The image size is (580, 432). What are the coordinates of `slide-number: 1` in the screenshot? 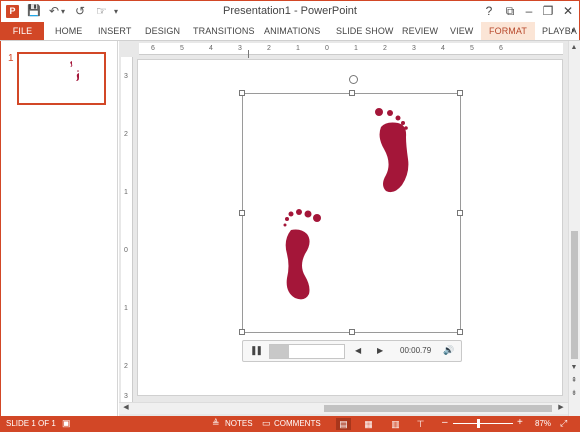 It's located at (11, 58).